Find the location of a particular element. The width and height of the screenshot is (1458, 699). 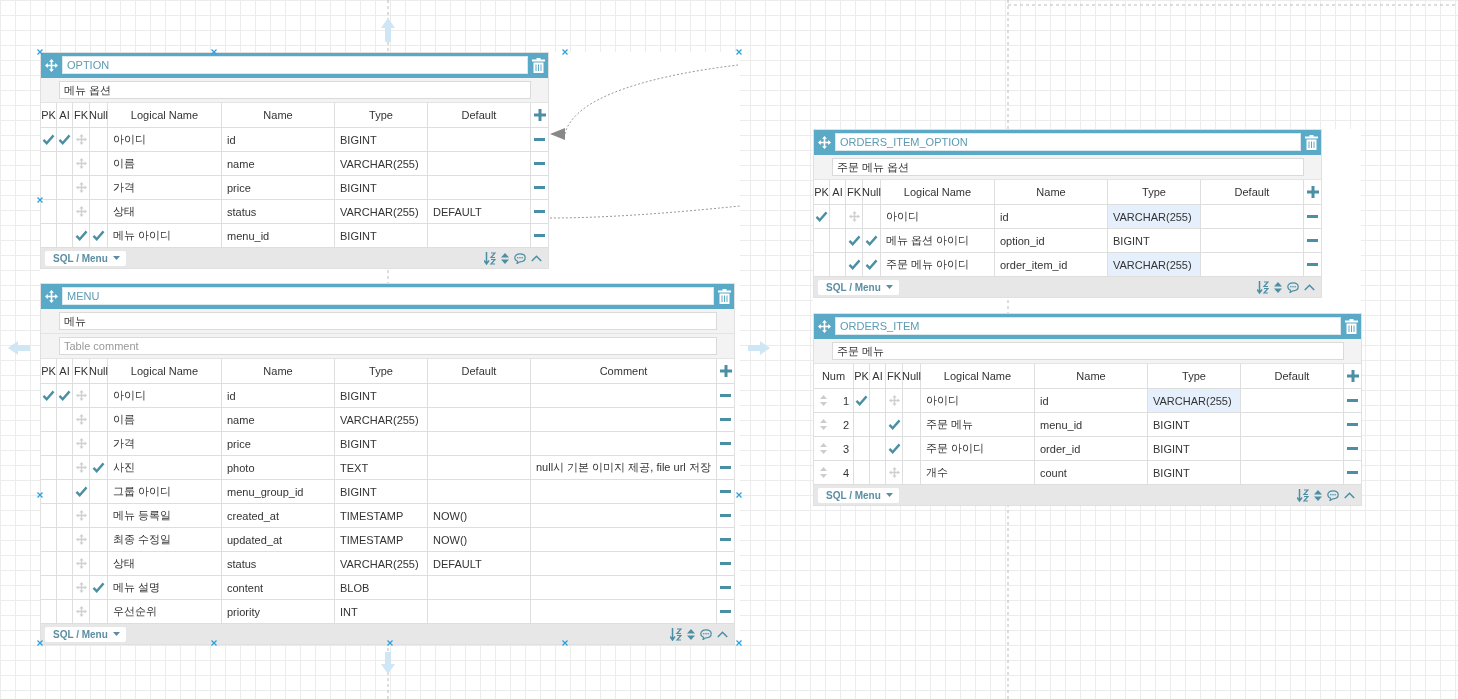

table-comment-field: 주문 메뉴 is located at coordinates (1088, 351).